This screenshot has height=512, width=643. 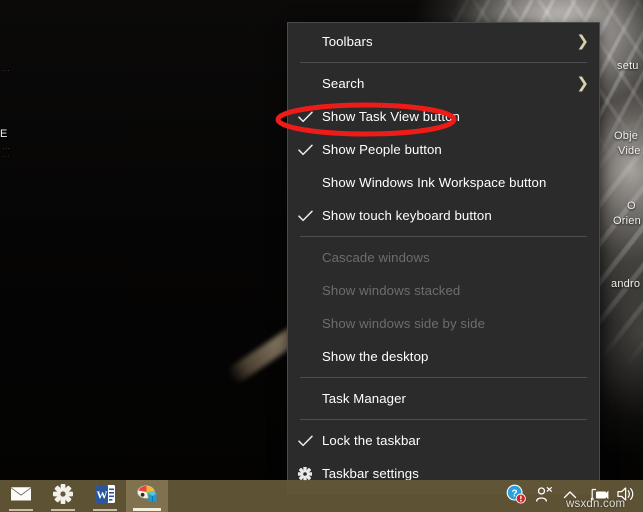 What do you see at coordinates (147, 492) in the screenshot?
I see `paint-3d-icon-svg` at bounding box center [147, 492].